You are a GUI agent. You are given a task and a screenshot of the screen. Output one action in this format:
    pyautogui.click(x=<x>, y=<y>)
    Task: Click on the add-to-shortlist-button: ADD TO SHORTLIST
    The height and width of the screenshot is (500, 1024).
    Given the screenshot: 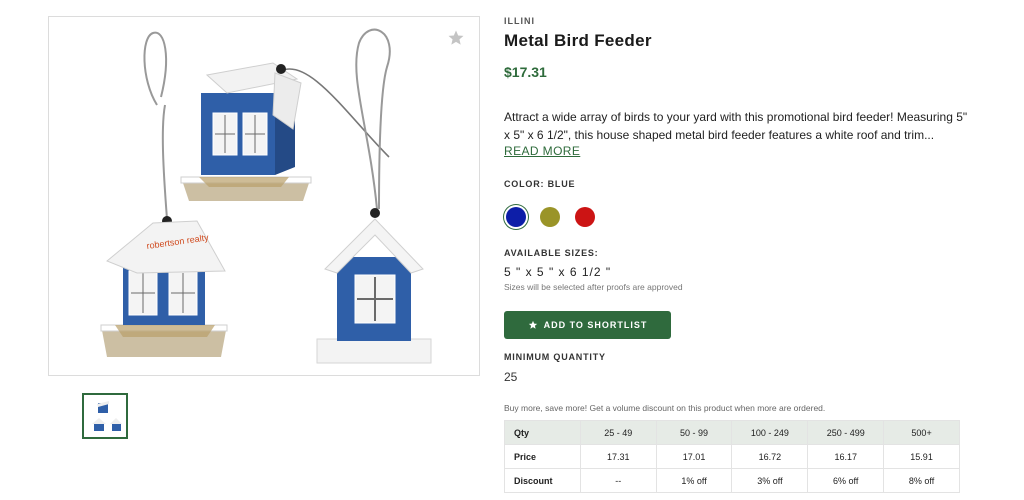 What is the action you would take?
    pyautogui.click(x=587, y=325)
    